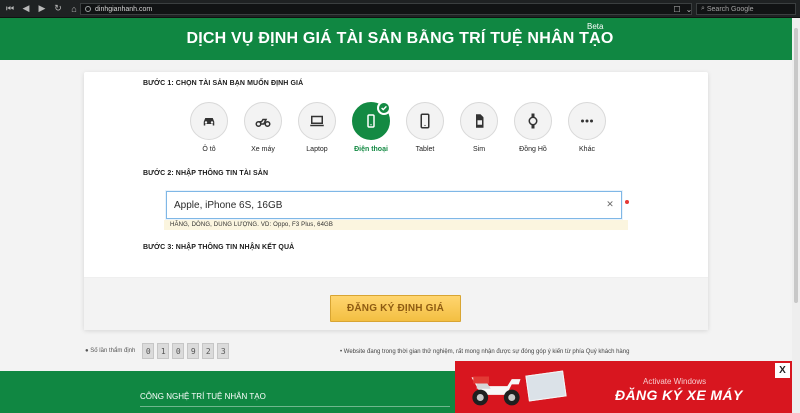 This screenshot has height=413, width=800. What do you see at coordinates (689, 9) in the screenshot?
I see `menu-icon: ⌄` at bounding box center [689, 9].